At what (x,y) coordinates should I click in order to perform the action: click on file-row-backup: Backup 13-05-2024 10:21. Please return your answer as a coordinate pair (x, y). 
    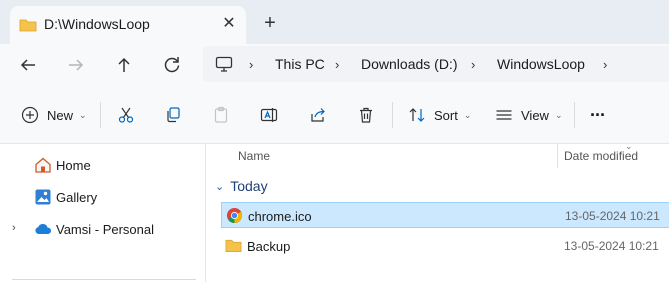
    Looking at the image, I should click on (445, 246).